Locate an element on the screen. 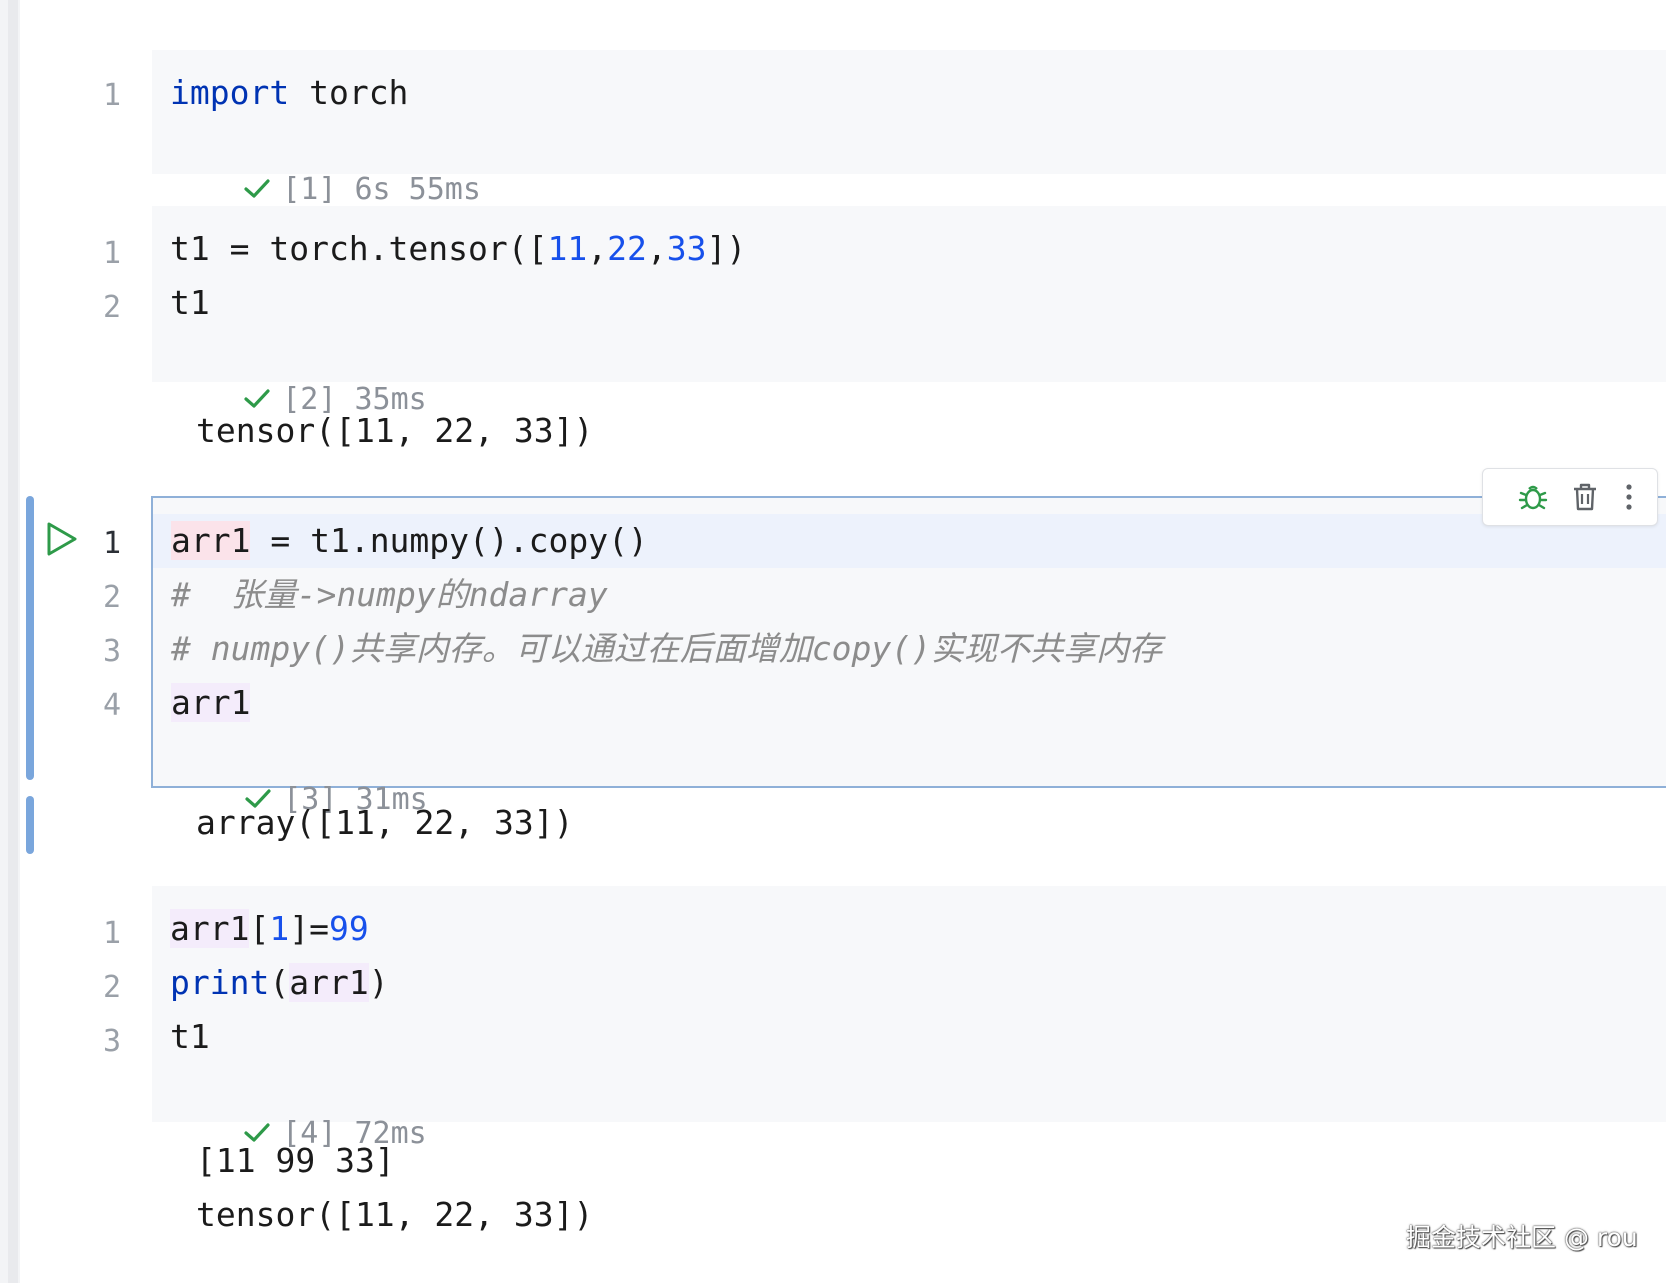 Image resolution: width=1666 pixels, height=1283 pixels. code-line-4: arr1 is located at coordinates (211, 703).